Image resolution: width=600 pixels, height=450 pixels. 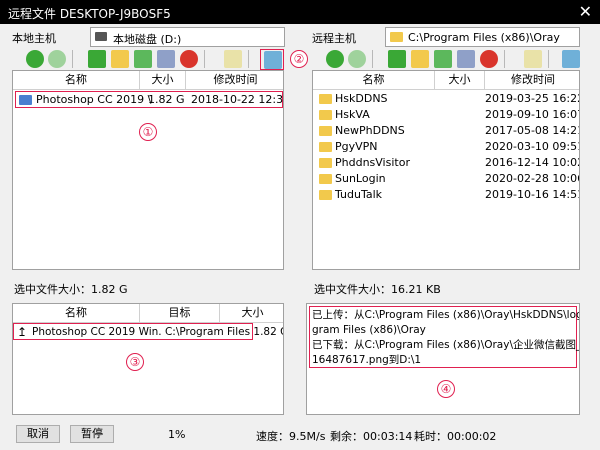 What do you see at coordinates (352, 114) in the screenshot?
I see `file-name: HskVA` at bounding box center [352, 114].